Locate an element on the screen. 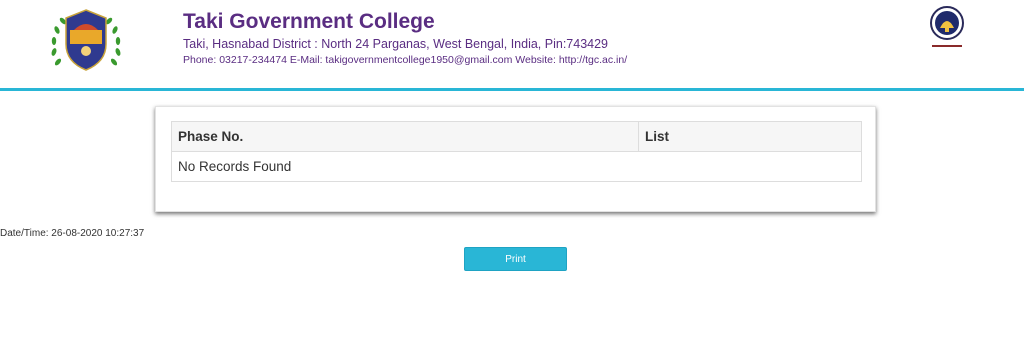  column-header-list: List is located at coordinates (750, 136).